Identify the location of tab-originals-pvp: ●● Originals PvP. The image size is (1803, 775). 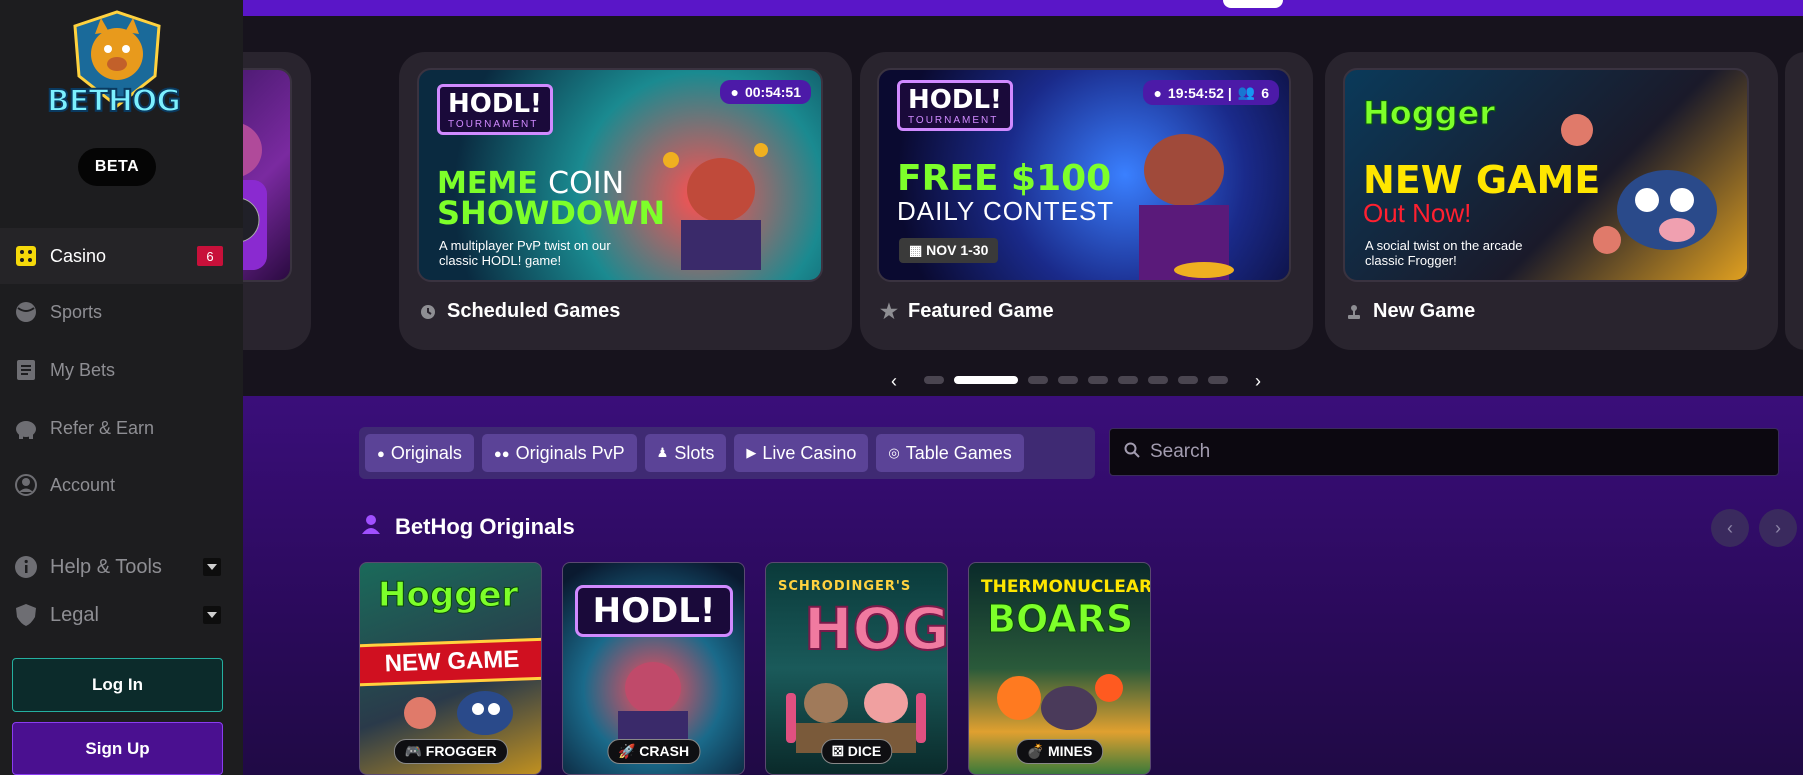
(559, 453).